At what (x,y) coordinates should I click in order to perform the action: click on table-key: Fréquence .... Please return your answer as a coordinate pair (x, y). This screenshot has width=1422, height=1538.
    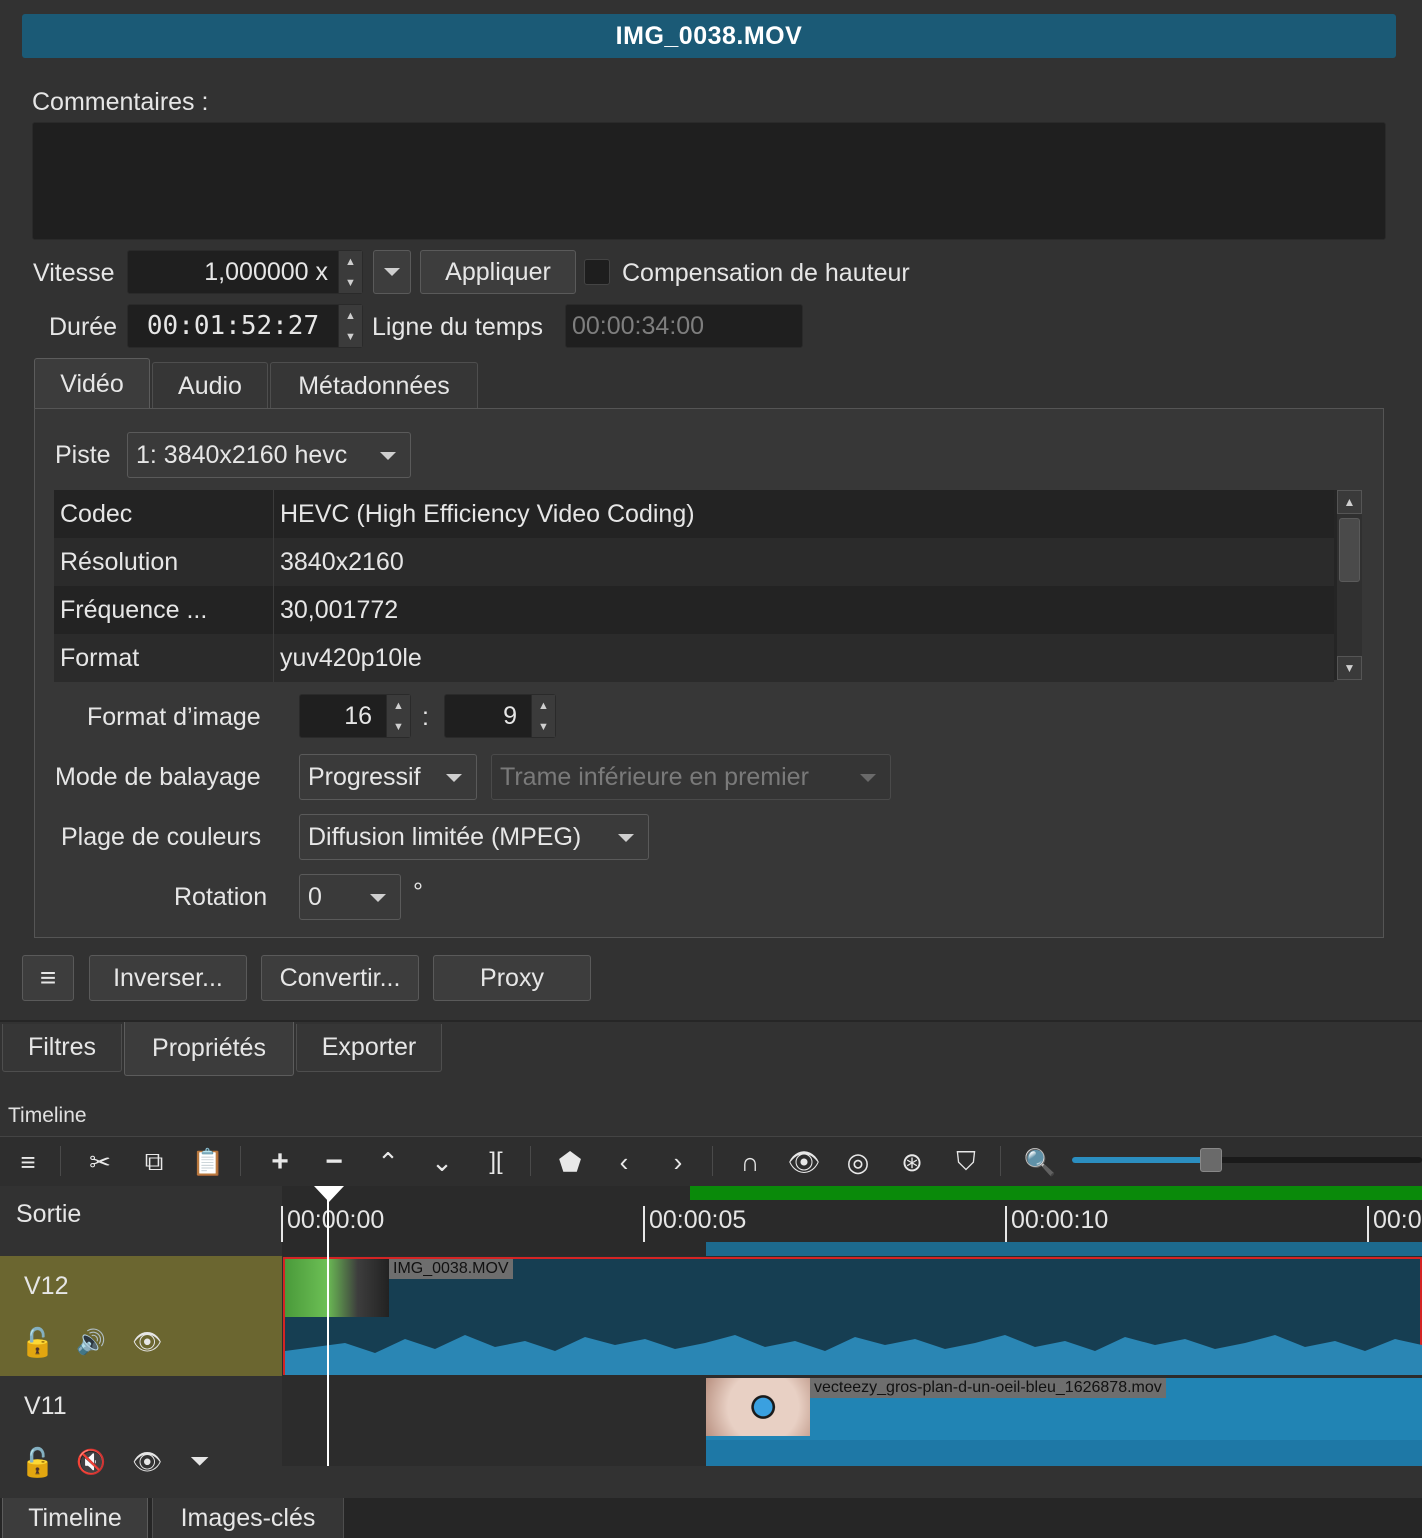
    Looking at the image, I should click on (164, 610).